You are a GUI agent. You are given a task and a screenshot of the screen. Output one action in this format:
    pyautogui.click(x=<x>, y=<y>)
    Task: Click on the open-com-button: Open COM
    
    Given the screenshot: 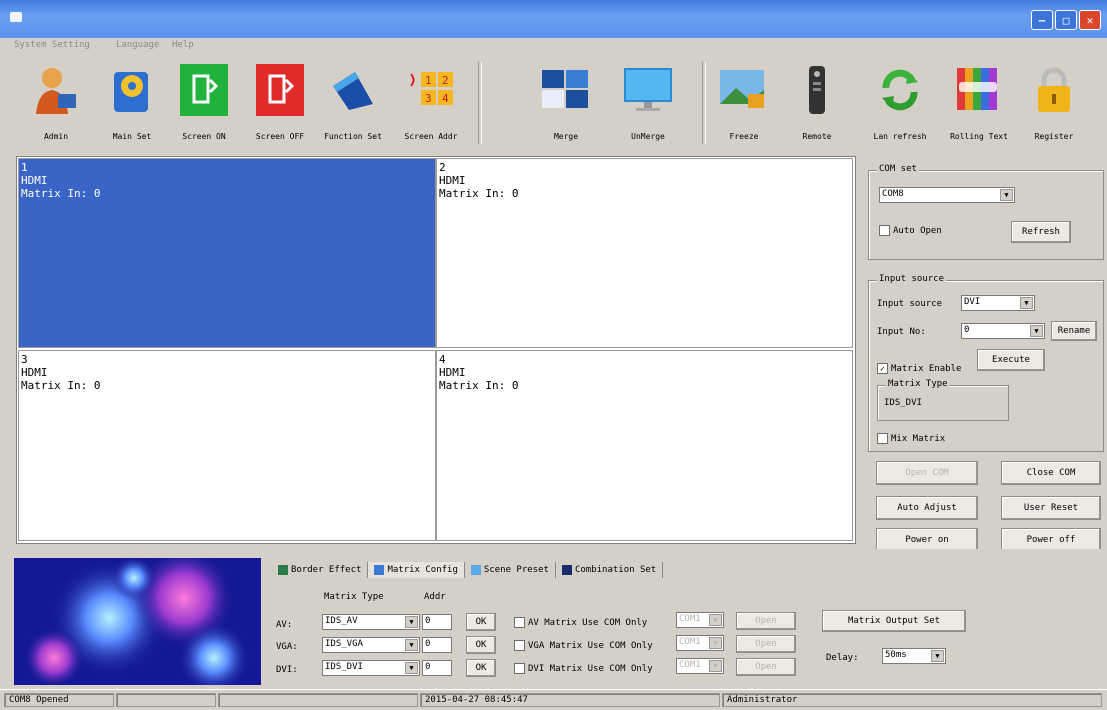 What is the action you would take?
    pyautogui.click(x=927, y=473)
    